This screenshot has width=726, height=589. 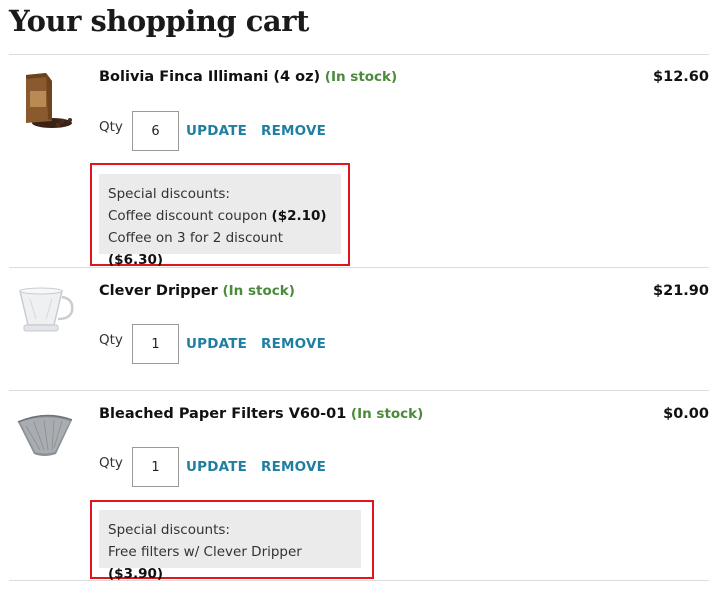 I want to click on product-name: Bleached Paper Filters V60-01, so click(x=222, y=414).